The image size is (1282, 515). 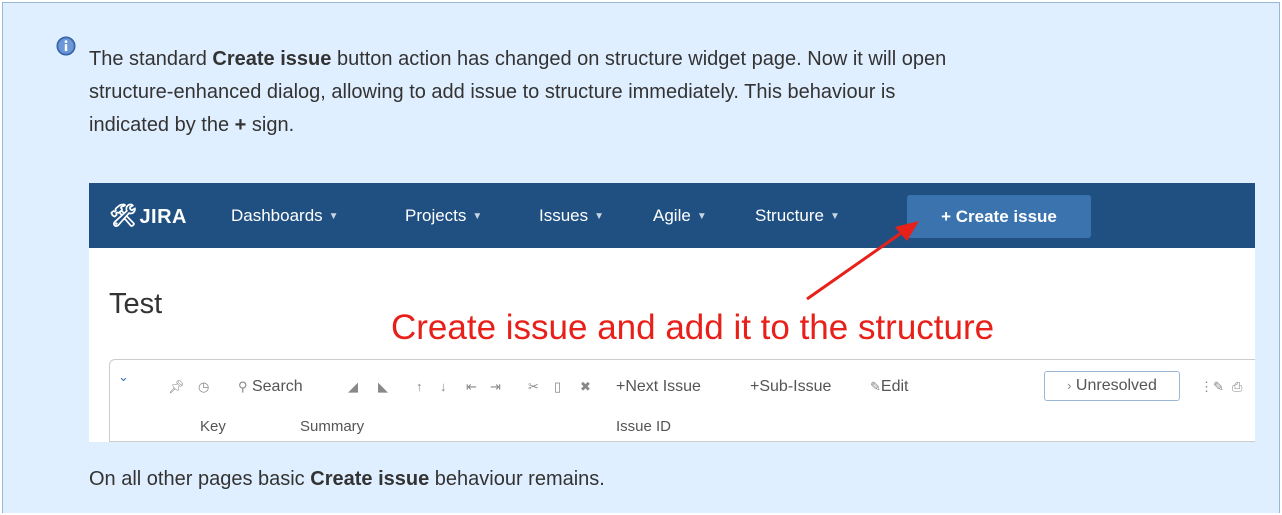 I want to click on indent-icon: ⇥, so click(x=495, y=387).